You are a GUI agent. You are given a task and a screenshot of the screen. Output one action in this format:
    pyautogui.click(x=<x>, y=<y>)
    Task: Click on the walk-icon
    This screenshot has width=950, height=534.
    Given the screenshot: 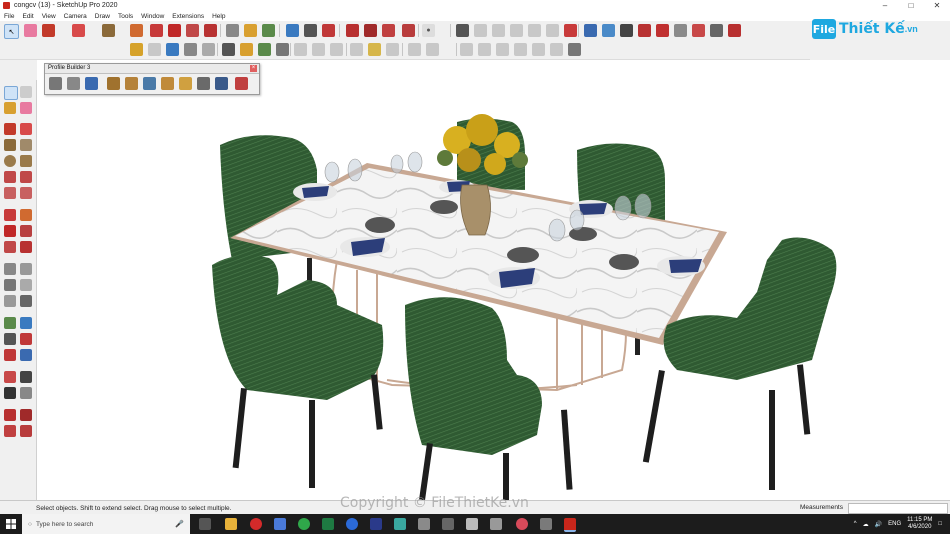 What is the action you would take?
    pyautogui.click(x=10, y=393)
    